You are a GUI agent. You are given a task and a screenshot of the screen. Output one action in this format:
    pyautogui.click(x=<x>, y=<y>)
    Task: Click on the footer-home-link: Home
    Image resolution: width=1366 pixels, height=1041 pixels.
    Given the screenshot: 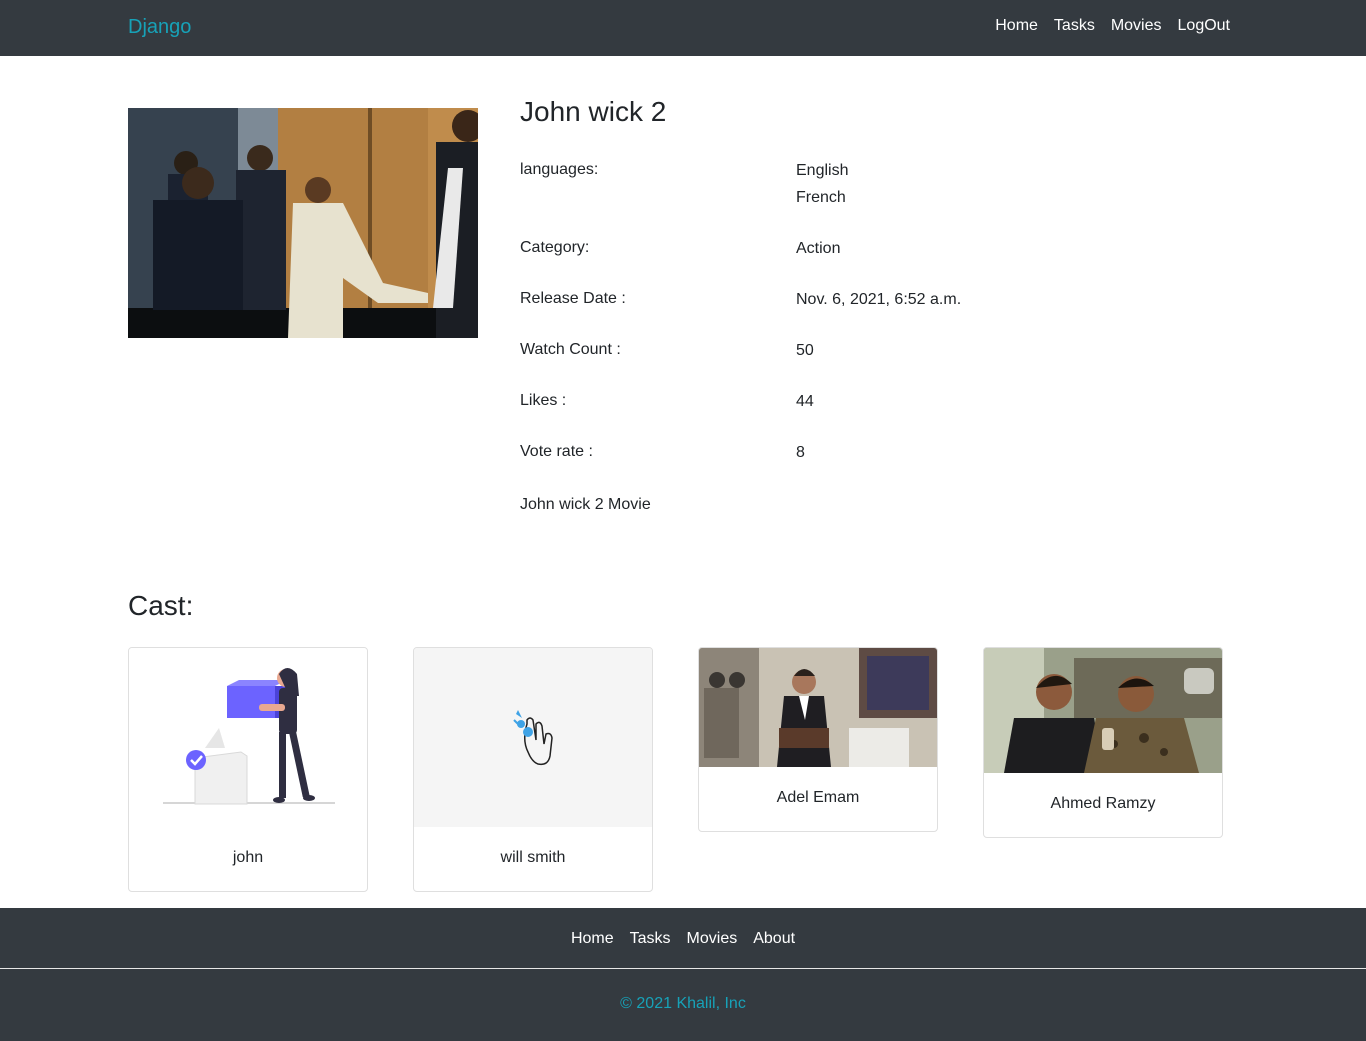 What is the action you would take?
    pyautogui.click(x=592, y=939)
    